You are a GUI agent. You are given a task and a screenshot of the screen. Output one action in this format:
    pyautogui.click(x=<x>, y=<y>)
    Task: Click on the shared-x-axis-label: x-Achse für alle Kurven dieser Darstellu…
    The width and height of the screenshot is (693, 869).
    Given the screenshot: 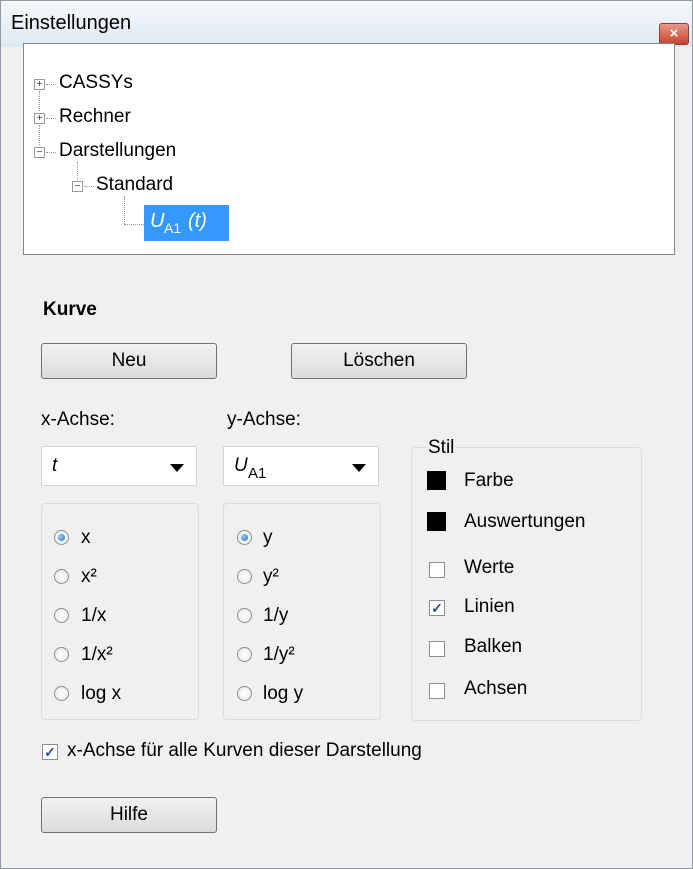 What is the action you would take?
    pyautogui.click(x=244, y=750)
    